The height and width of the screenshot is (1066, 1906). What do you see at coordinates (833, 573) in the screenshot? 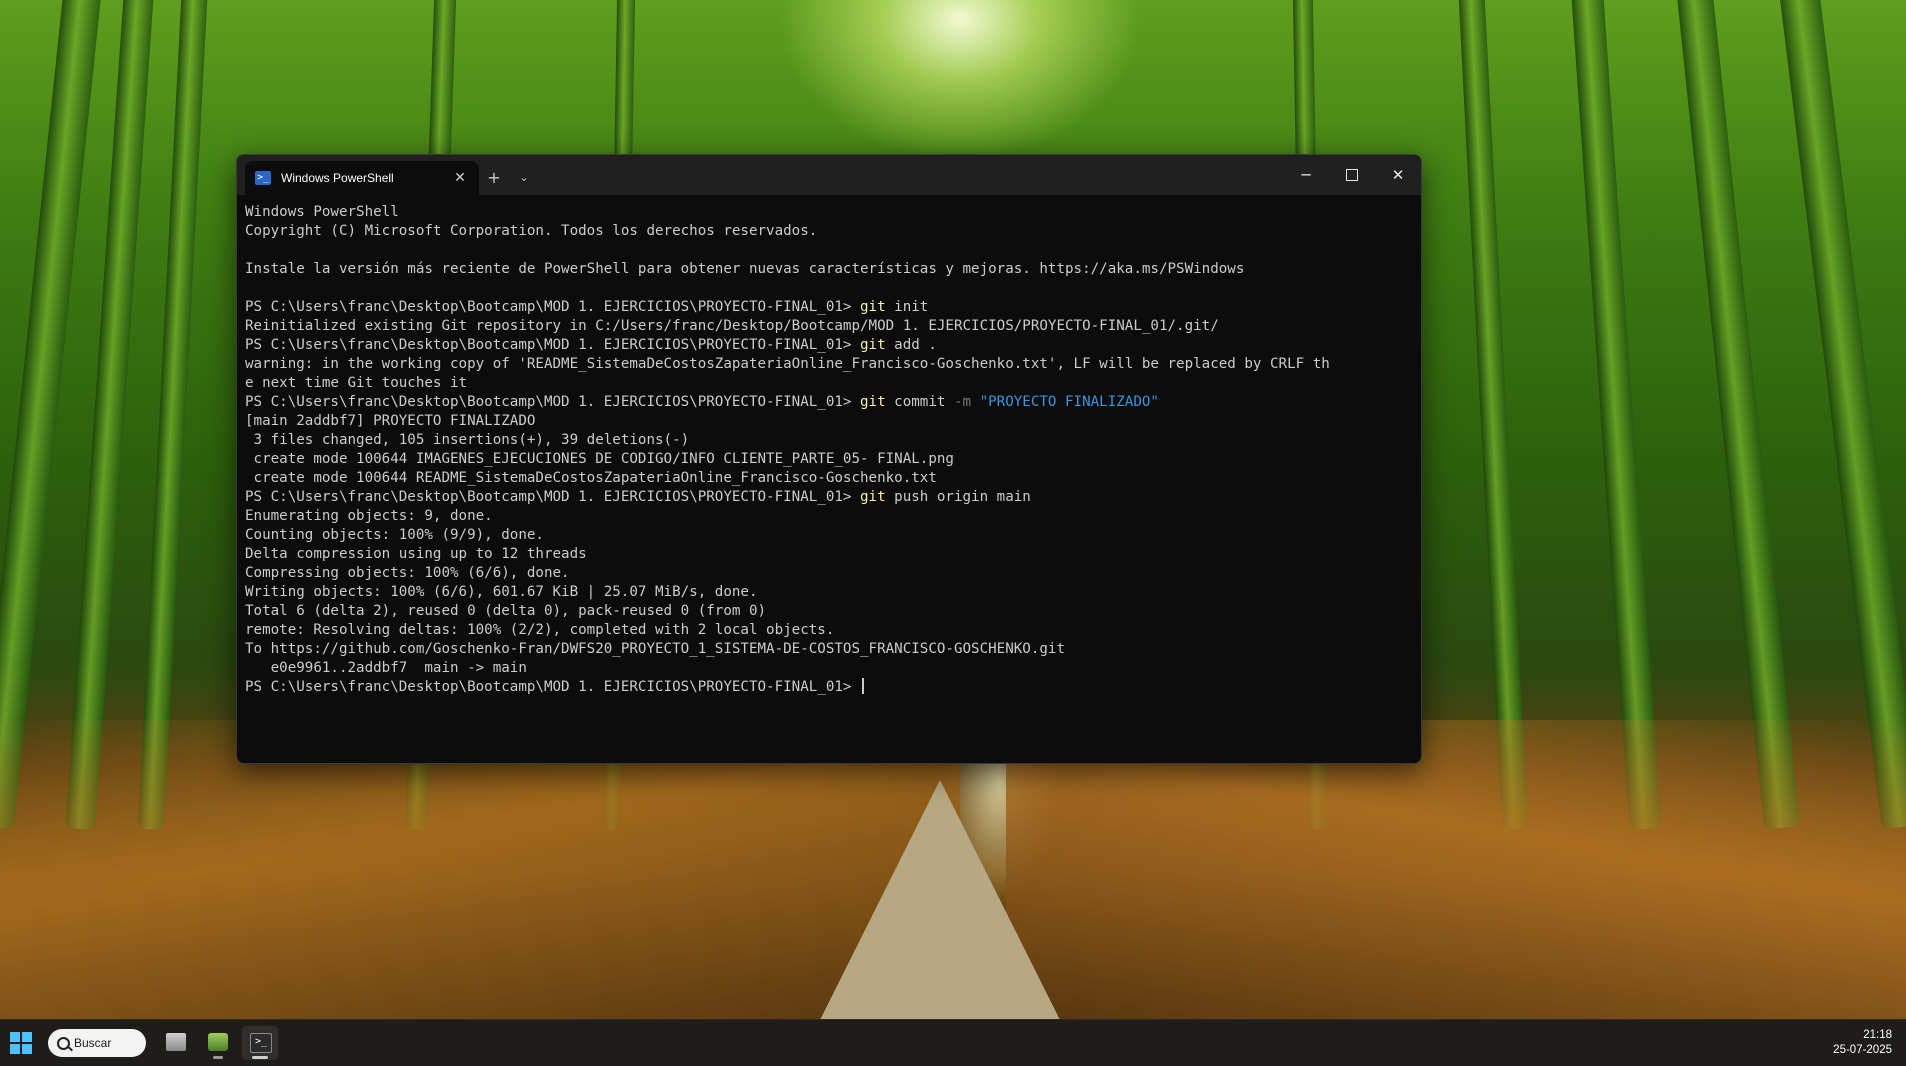
I see `console-line: Compressing objects: 100% (6/6), done.` at bounding box center [833, 573].